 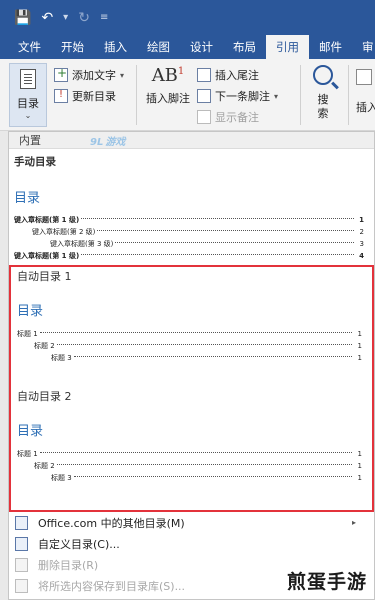 I want to click on tab-0: 文件, so click(x=29, y=47).